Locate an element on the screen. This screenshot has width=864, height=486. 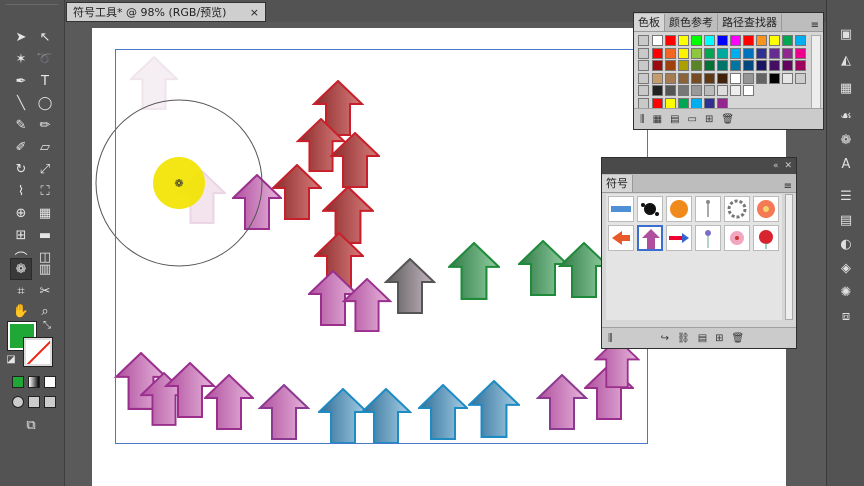
symbol-libraries-icon: ⫼ is located at coordinates (610, 338).